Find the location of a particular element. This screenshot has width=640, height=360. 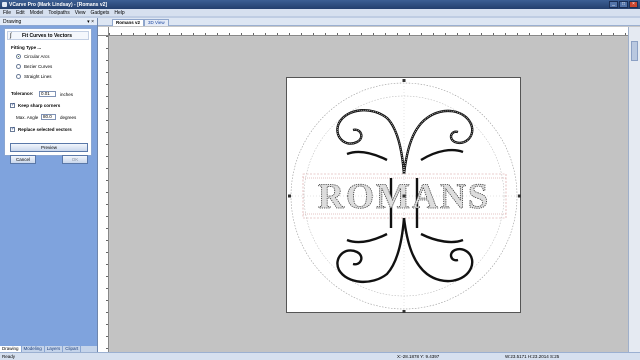

replace-label: Replace selected vectors is located at coordinates (45, 129).